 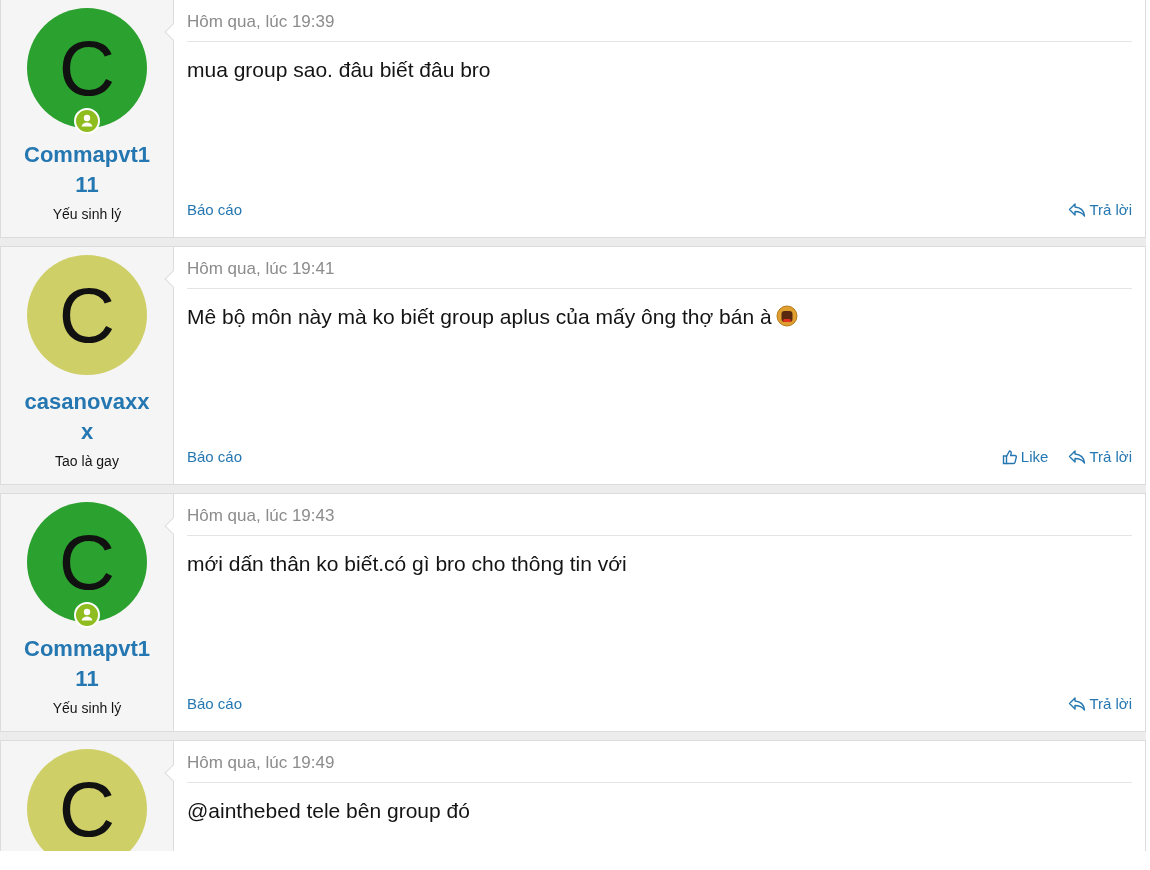 What do you see at coordinates (87, 417) in the screenshot?
I see `username-link: casanovaxxx` at bounding box center [87, 417].